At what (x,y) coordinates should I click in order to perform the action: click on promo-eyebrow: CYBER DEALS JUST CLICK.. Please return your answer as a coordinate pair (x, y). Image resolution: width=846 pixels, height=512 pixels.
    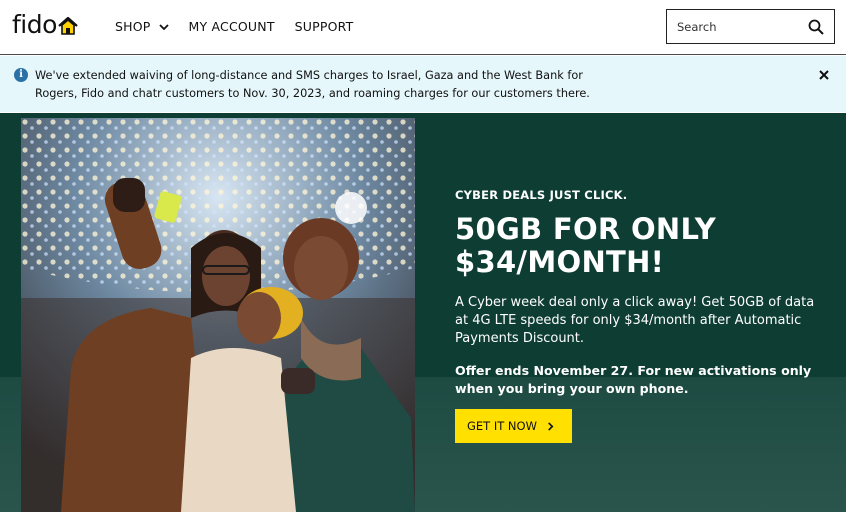
    Looking at the image, I should click on (541, 195).